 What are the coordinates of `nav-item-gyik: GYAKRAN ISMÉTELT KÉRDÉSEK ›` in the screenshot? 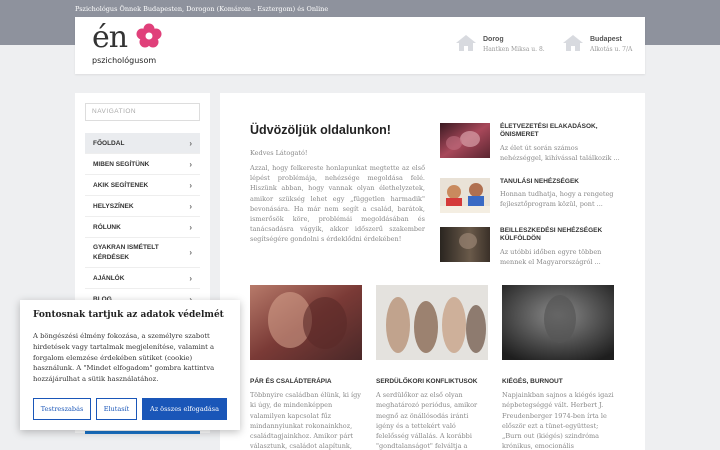 It's located at (142, 253).